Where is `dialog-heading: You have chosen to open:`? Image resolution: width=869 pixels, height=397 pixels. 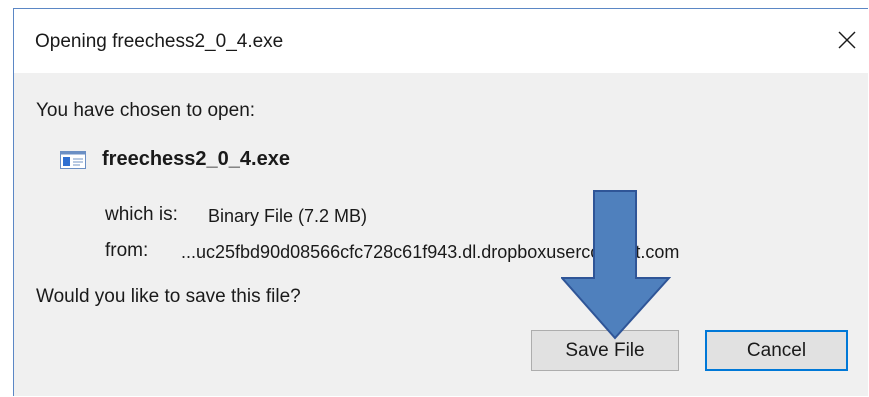 dialog-heading: You have chosen to open: is located at coordinates (146, 110).